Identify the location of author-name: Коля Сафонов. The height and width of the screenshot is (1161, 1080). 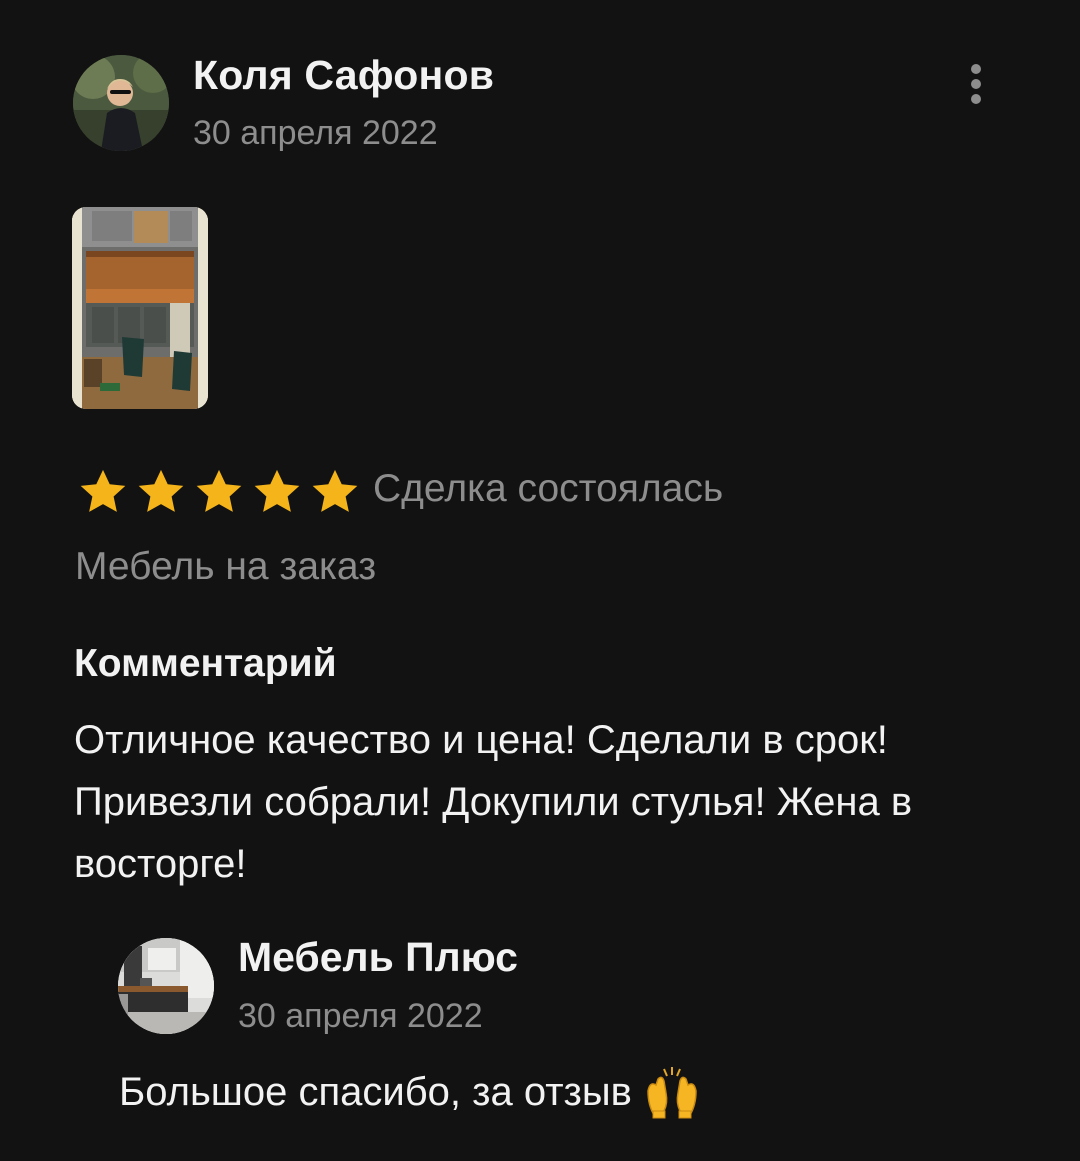
(343, 75).